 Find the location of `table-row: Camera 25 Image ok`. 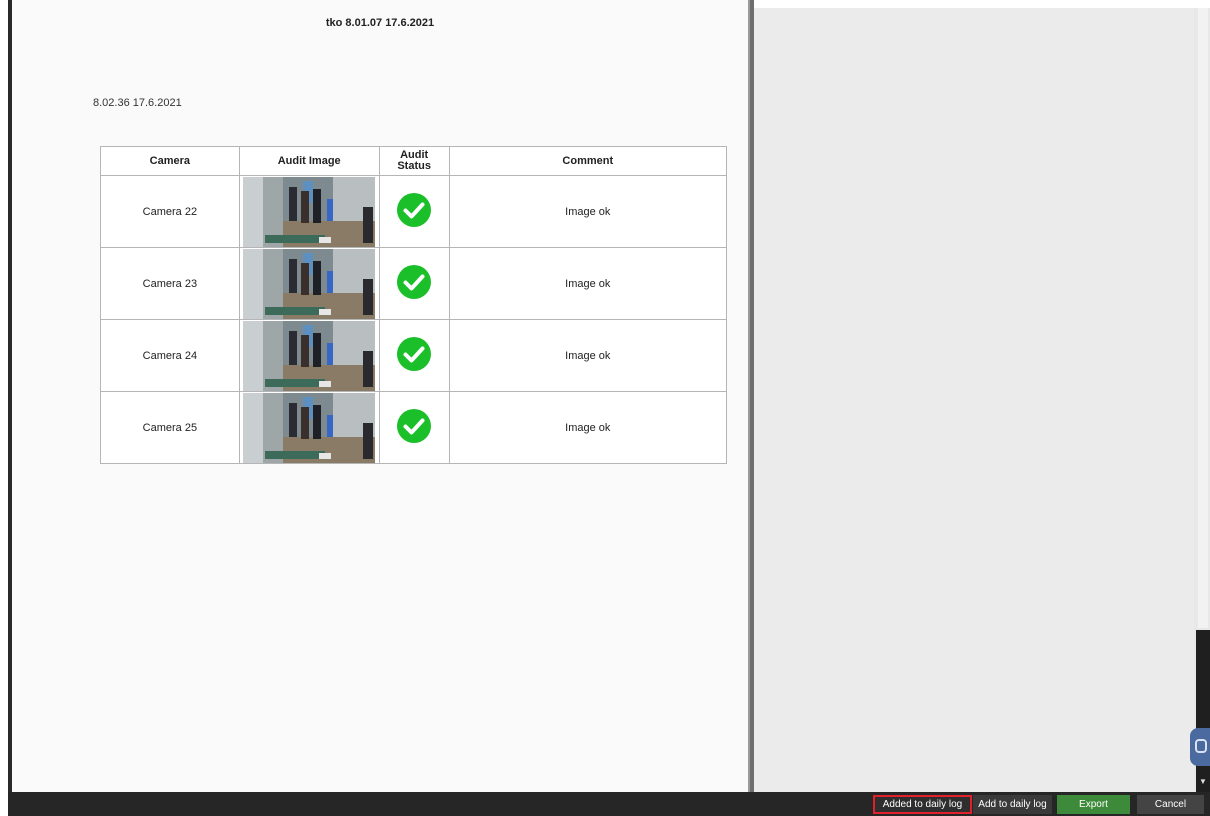

table-row: Camera 25 Image ok is located at coordinates (414, 427).